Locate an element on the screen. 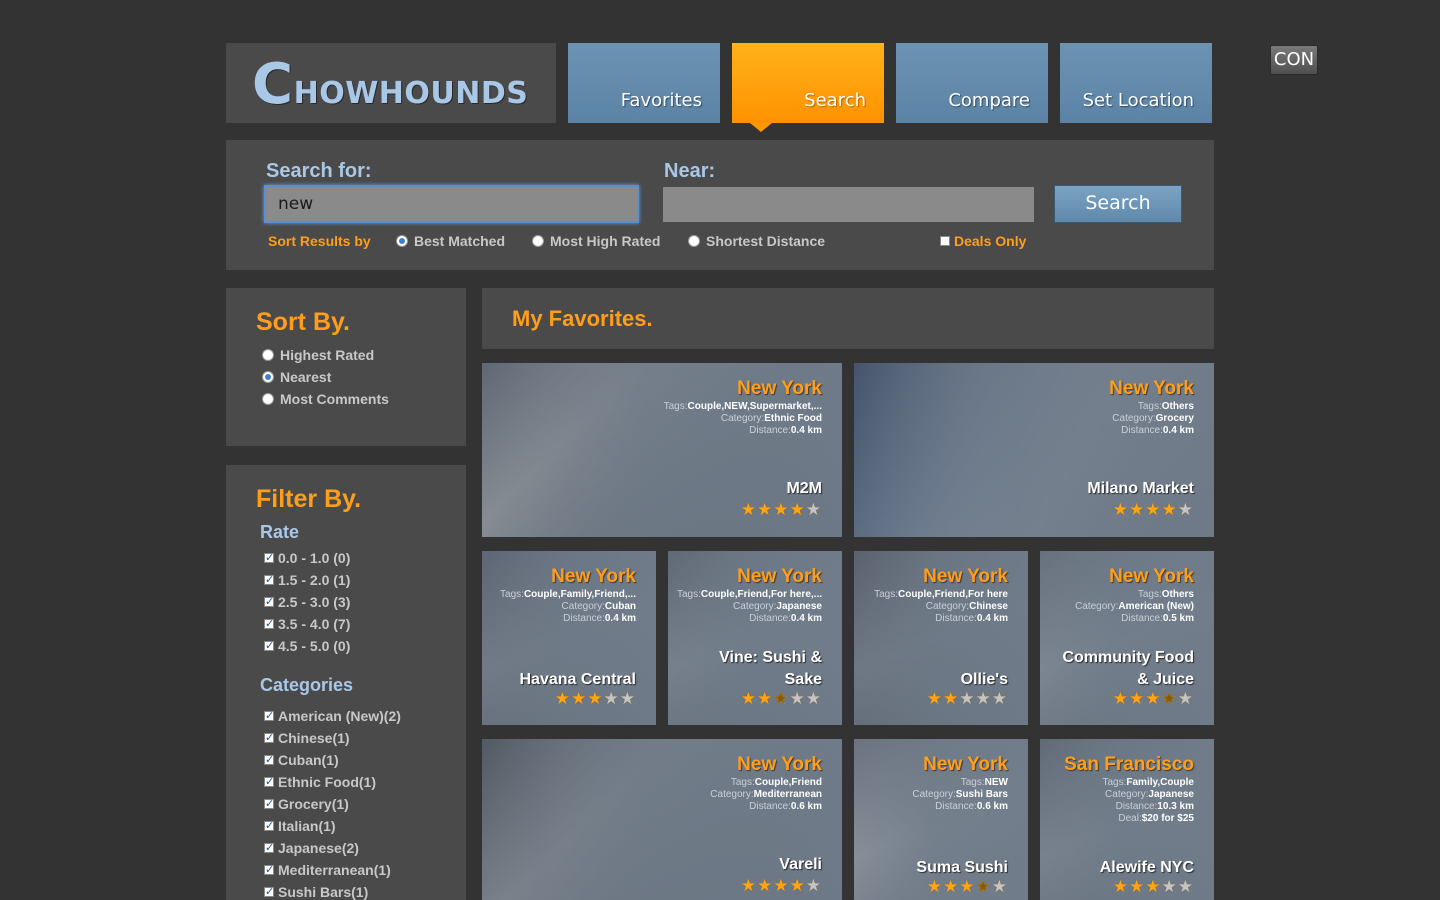  filter-label: Japanese(2) is located at coordinates (318, 848).